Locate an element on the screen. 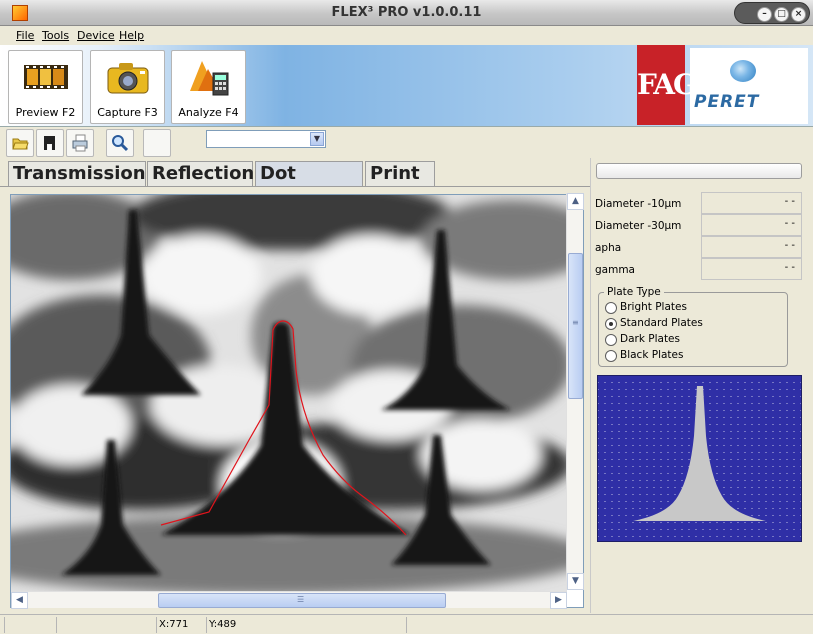 The width and height of the screenshot is (813, 634). radio-button-checked is located at coordinates (611, 324).